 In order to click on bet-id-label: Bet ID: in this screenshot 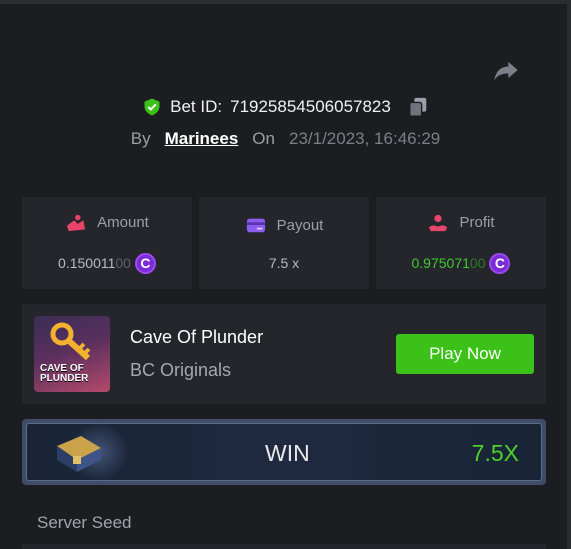, I will do `click(196, 106)`.